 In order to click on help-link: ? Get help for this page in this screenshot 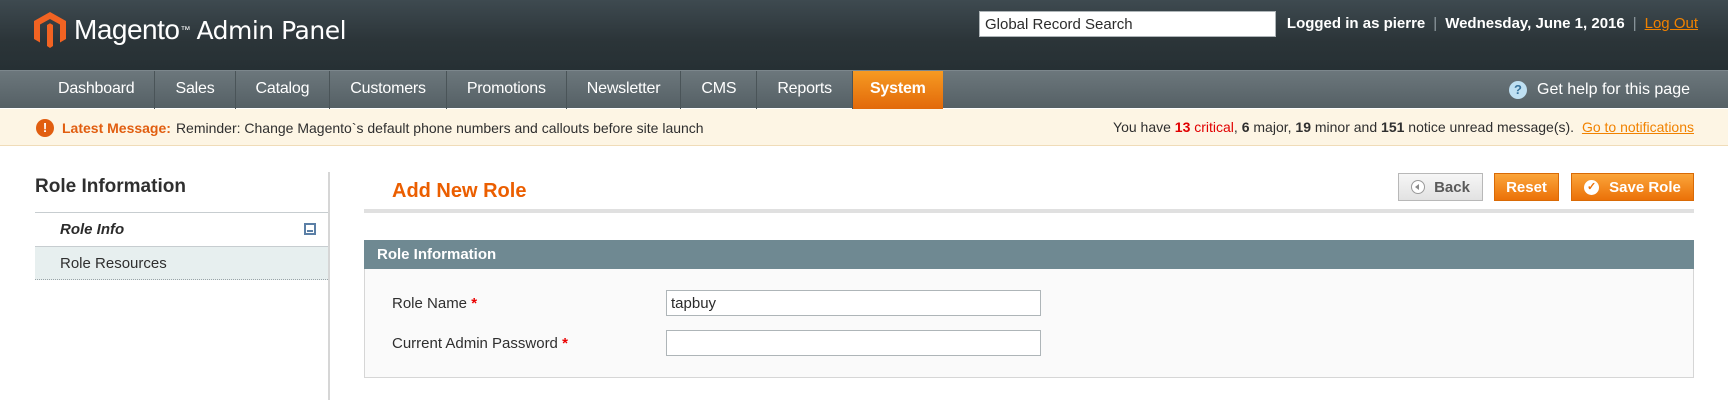, I will do `click(1599, 90)`.